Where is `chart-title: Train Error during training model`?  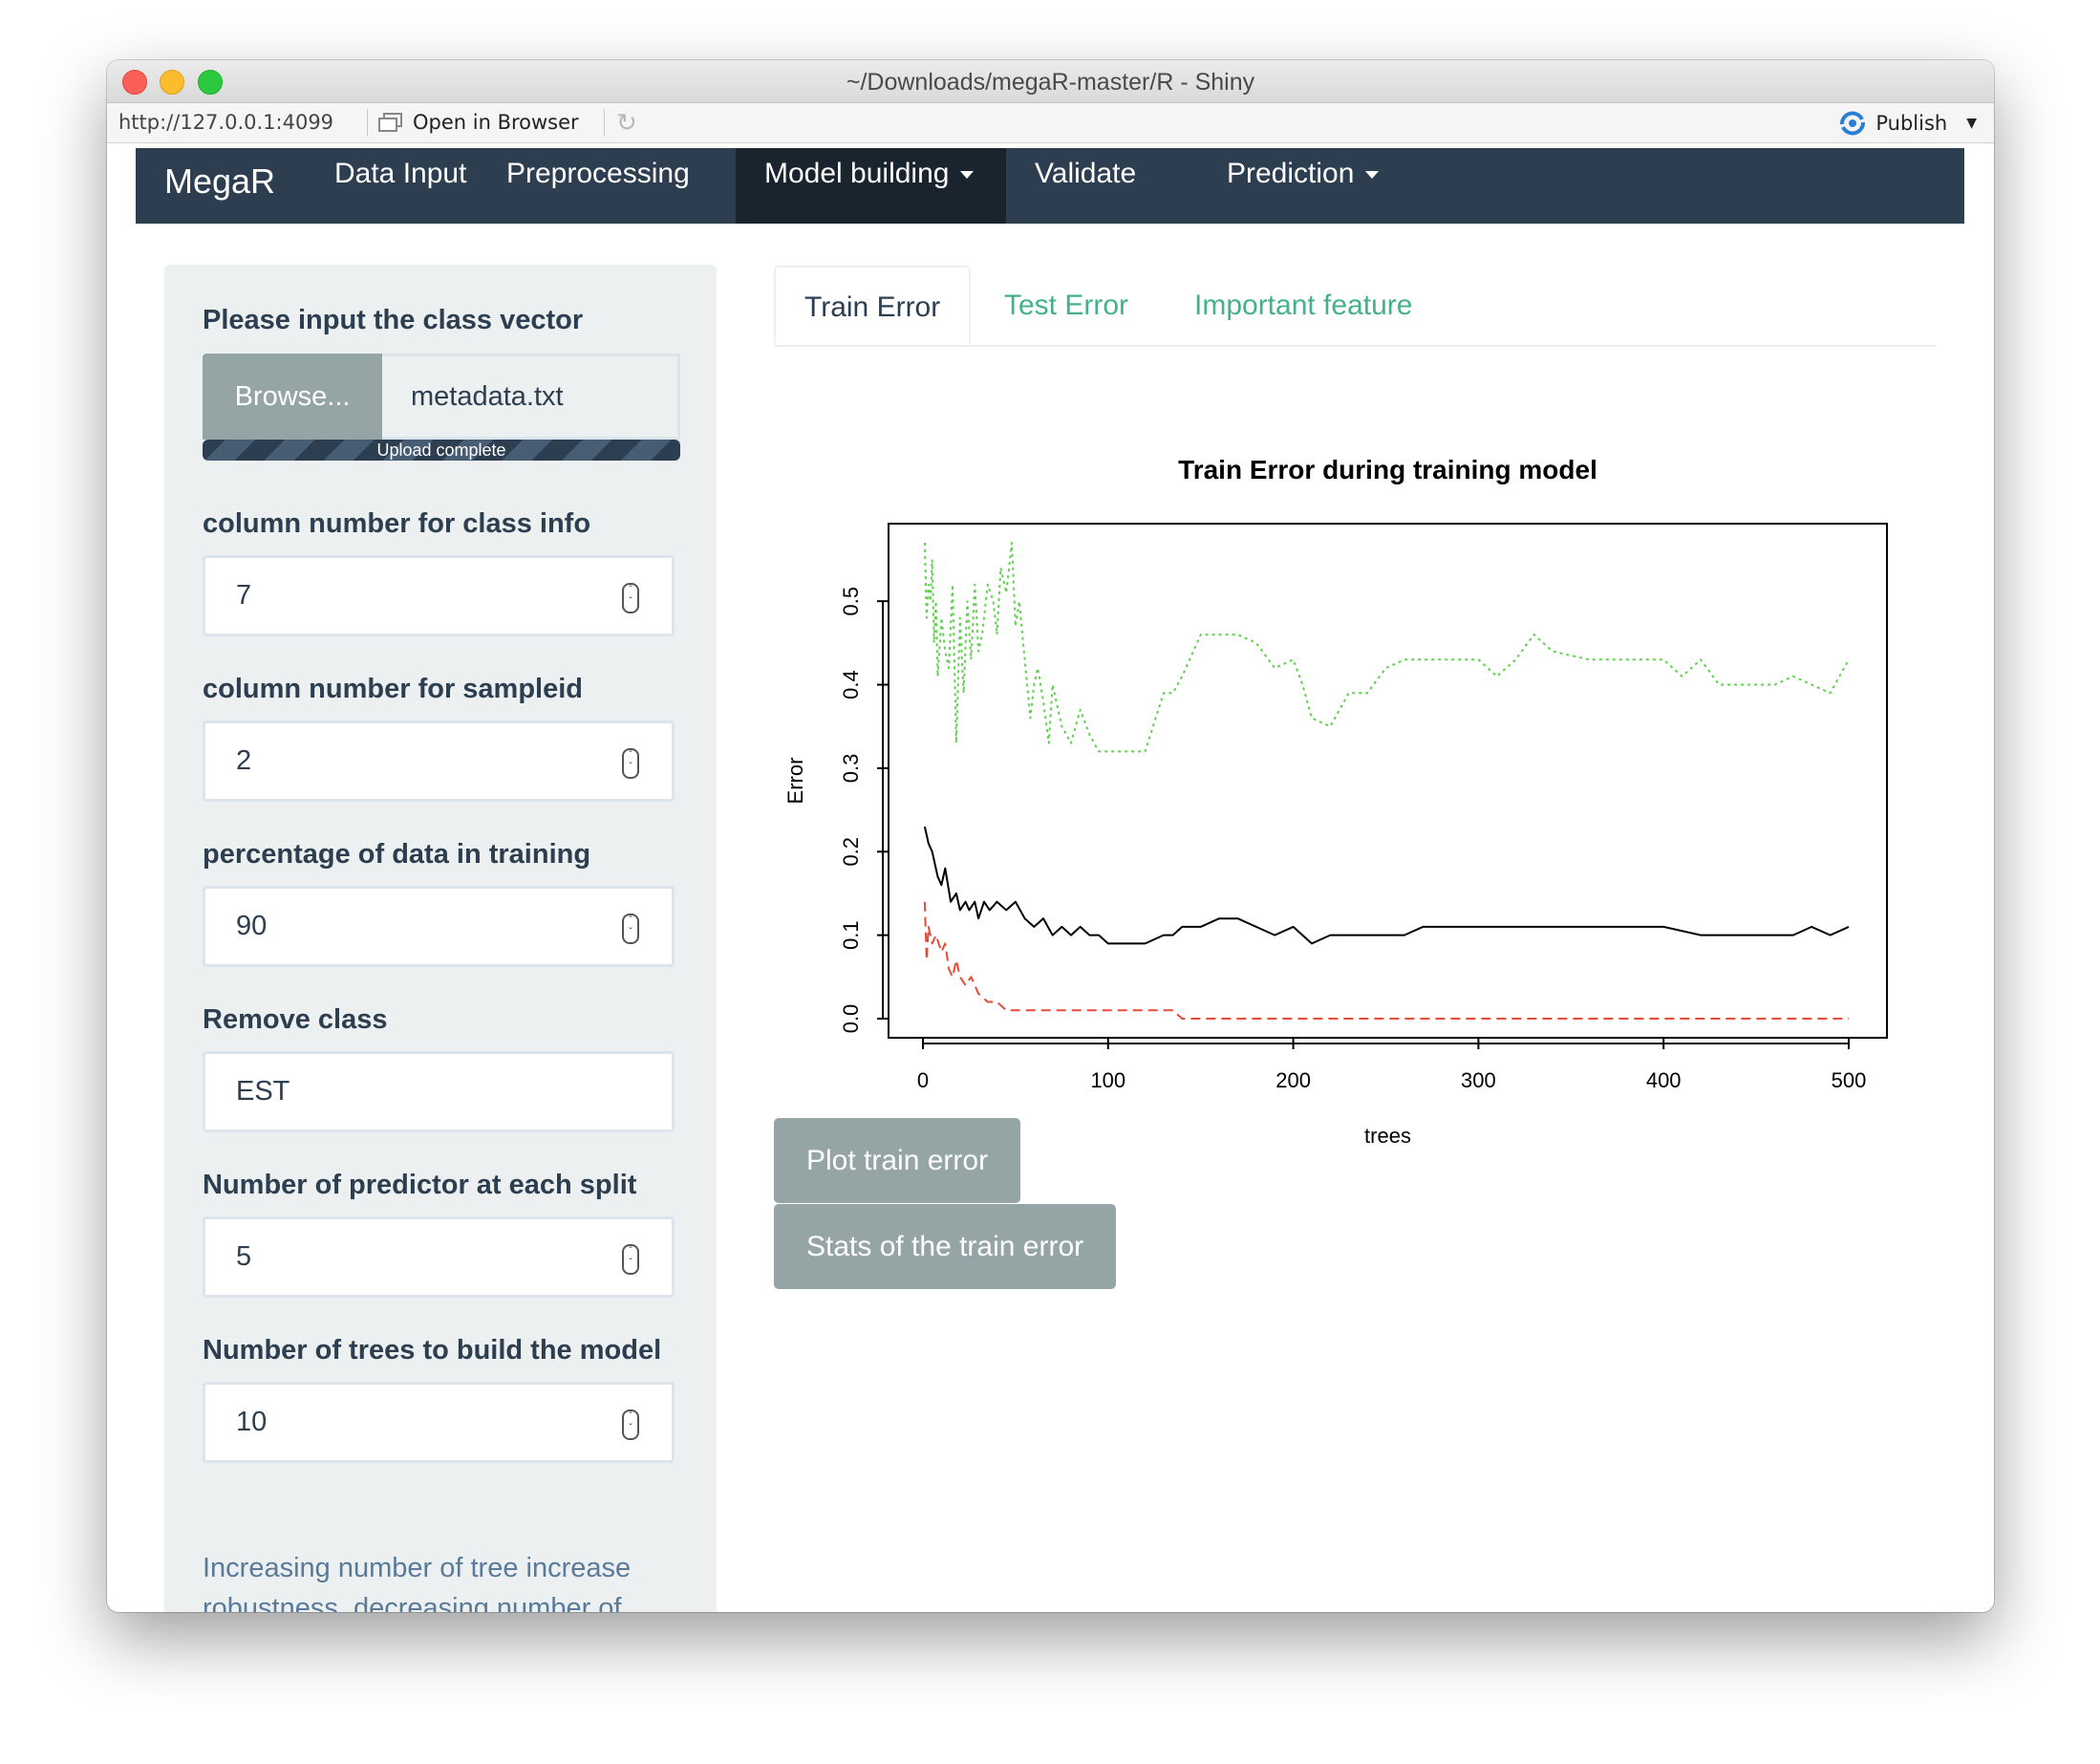 chart-title: Train Error during training model is located at coordinates (1387, 470).